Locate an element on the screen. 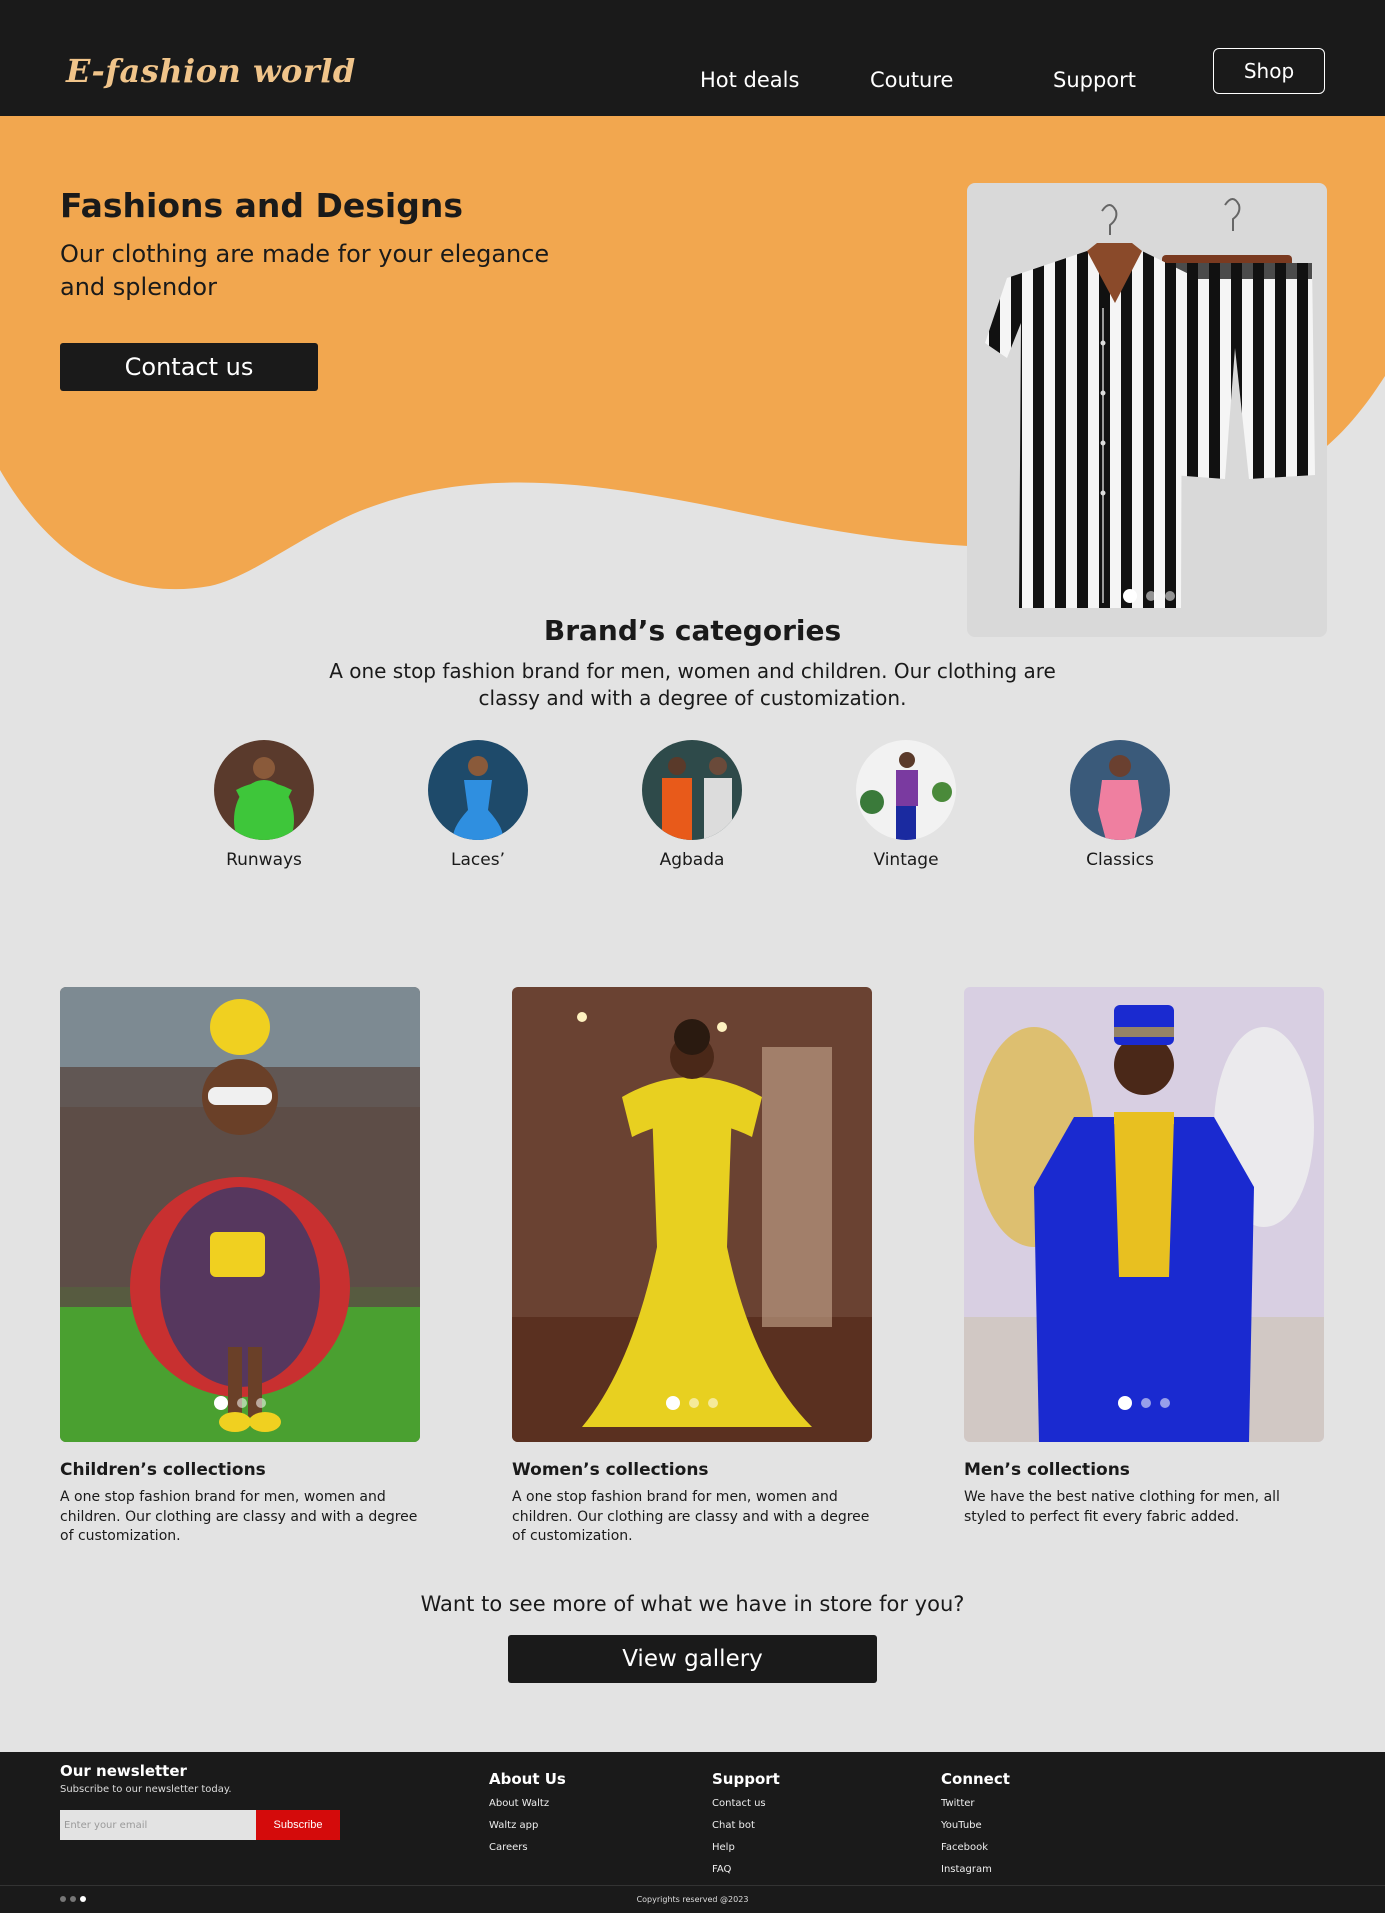  category-agbada: Agbada is located at coordinates (692, 805).